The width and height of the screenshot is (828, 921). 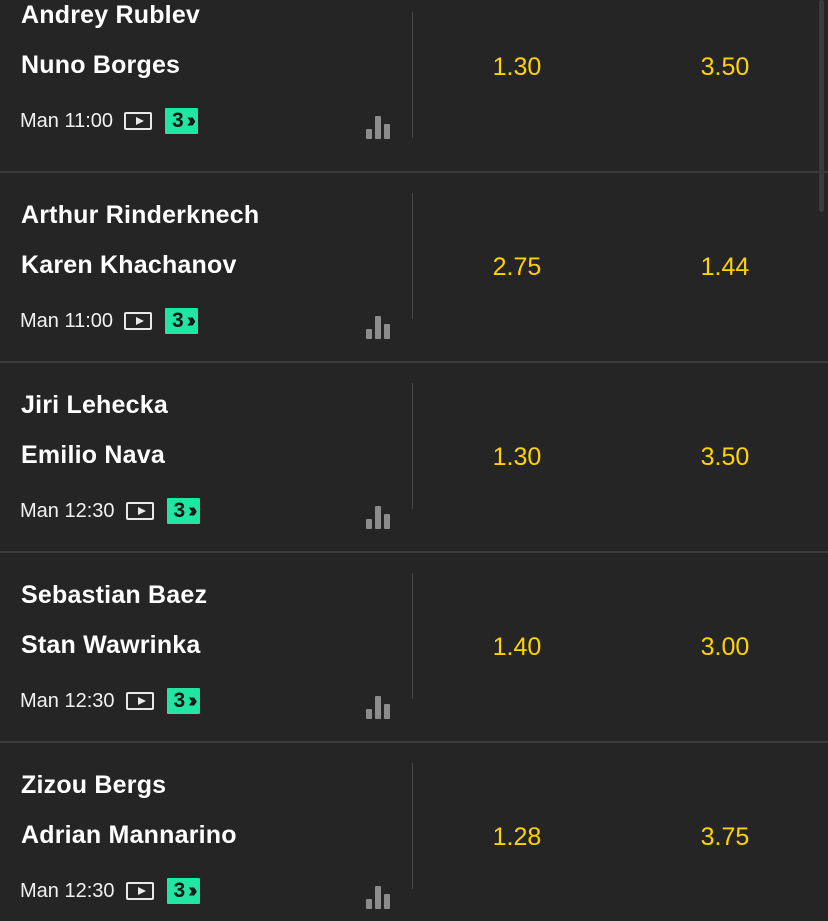 What do you see at coordinates (114, 595) in the screenshot?
I see `player-1-name: Sebastian Baez` at bounding box center [114, 595].